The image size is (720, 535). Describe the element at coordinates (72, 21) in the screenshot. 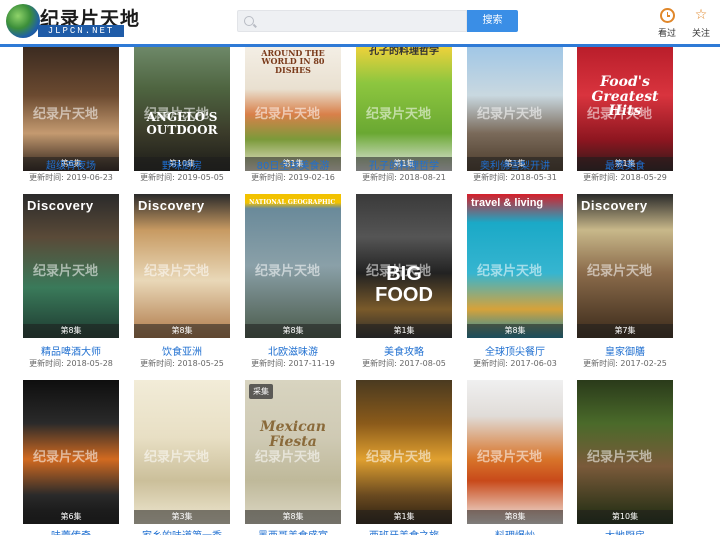

I see `site-logo: 纪录片天地 JLPCN.NET` at that location.